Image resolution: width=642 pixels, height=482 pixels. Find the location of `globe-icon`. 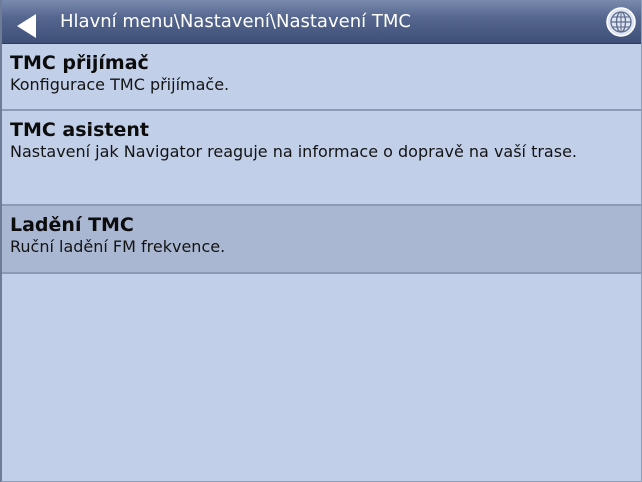

globe-icon is located at coordinates (621, 22).